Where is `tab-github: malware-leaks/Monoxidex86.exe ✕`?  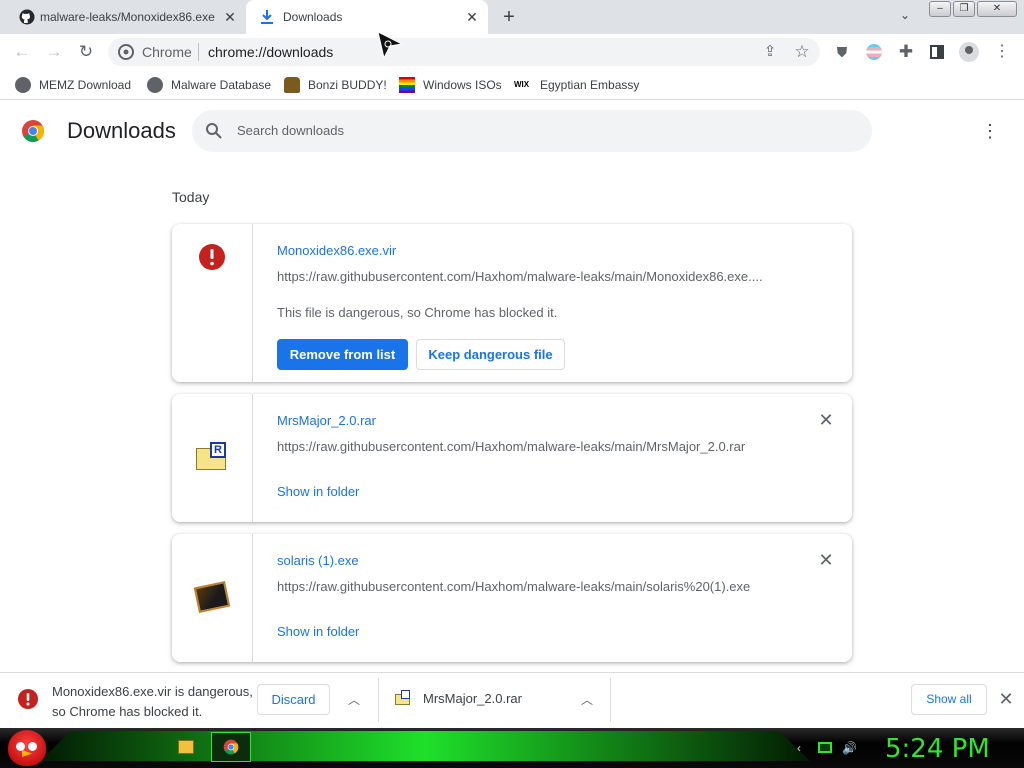 tab-github: malware-leaks/Monoxidex86.exe ✕ is located at coordinates (123, 17).